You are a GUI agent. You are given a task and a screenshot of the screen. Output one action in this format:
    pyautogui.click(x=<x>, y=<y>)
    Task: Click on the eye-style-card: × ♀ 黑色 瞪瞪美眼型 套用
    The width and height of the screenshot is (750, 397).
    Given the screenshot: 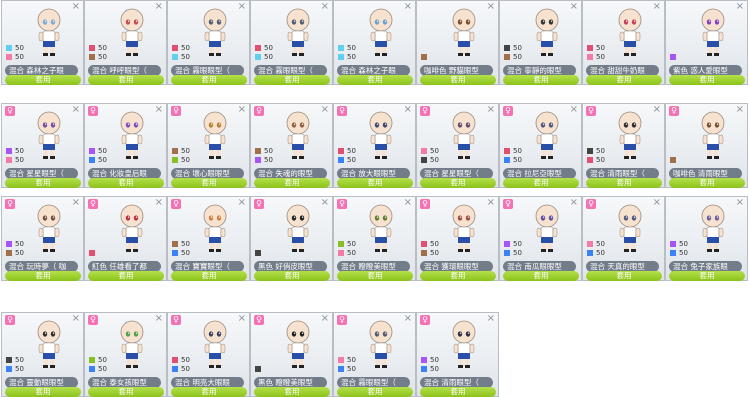 What is the action you would take?
    pyautogui.click(x=291, y=354)
    